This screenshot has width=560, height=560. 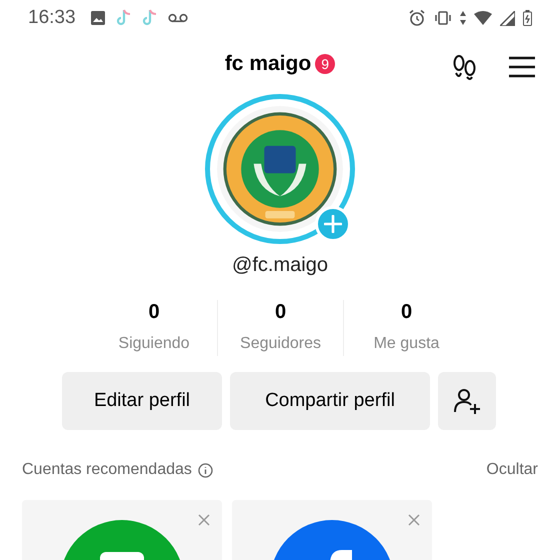 What do you see at coordinates (507, 18) in the screenshot?
I see `signal-icon` at bounding box center [507, 18].